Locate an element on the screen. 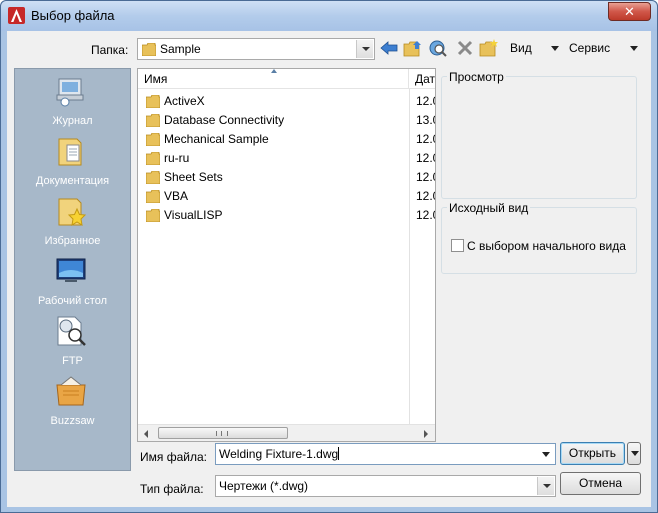 This screenshot has height=513, width=658. new-folder-icon is located at coordinates (489, 48).